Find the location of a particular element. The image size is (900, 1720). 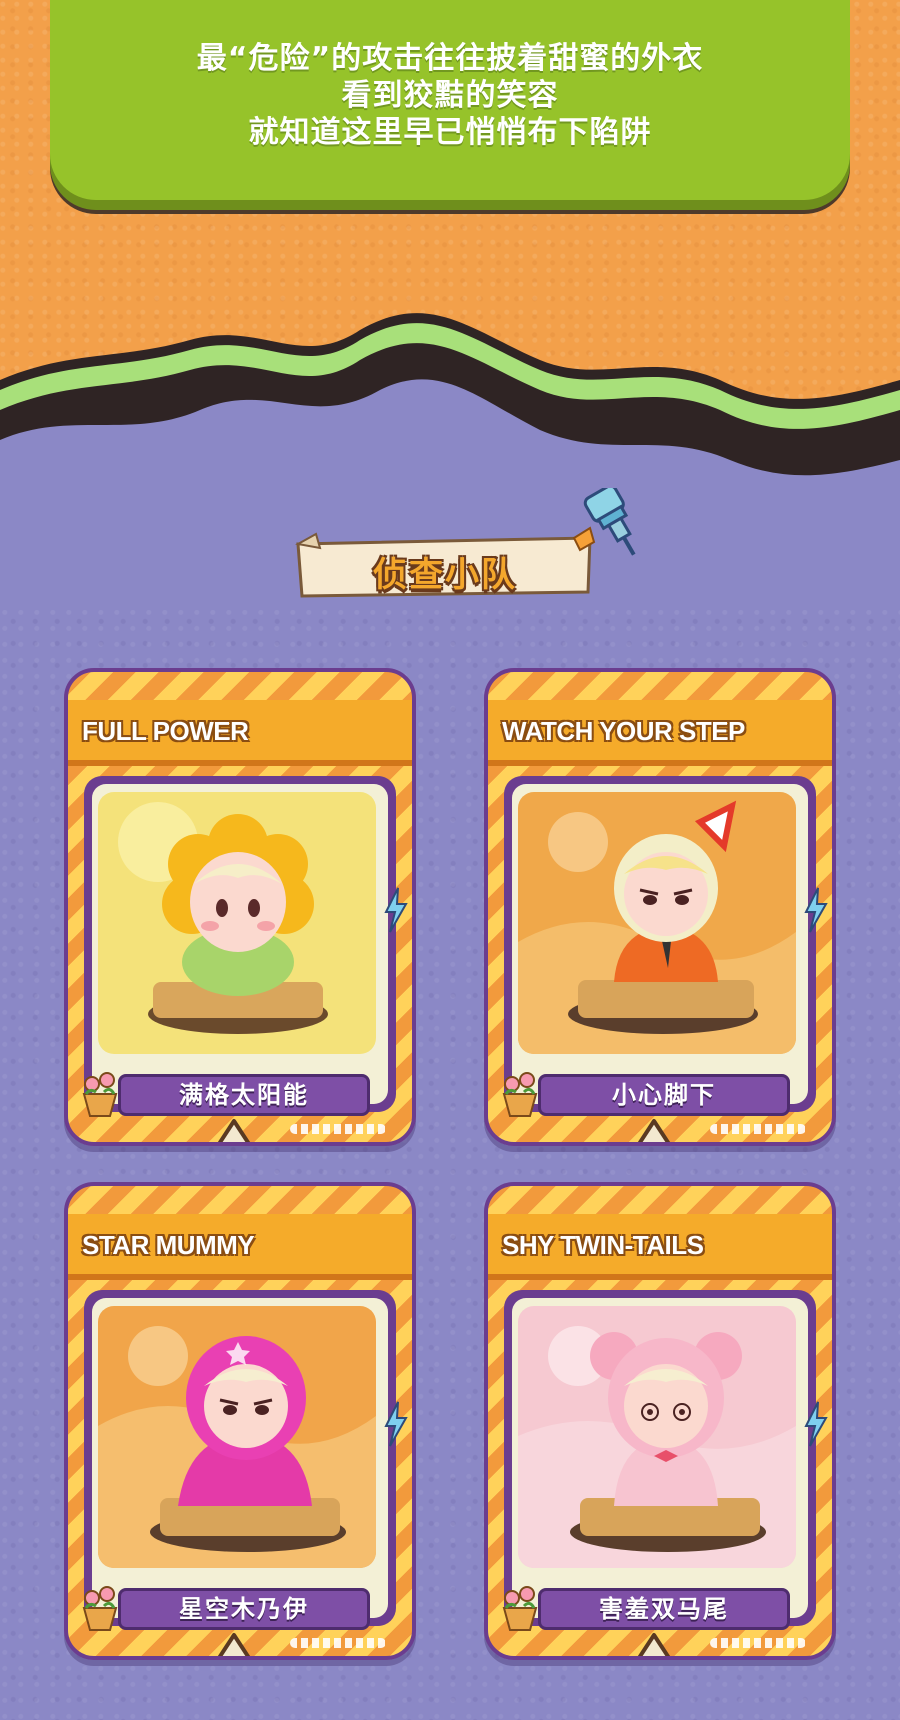

card-chinese-name: 小心脚下 is located at coordinates (664, 1095).